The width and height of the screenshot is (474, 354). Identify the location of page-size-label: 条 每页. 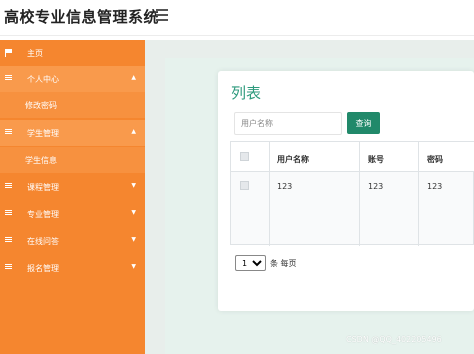
(283, 263).